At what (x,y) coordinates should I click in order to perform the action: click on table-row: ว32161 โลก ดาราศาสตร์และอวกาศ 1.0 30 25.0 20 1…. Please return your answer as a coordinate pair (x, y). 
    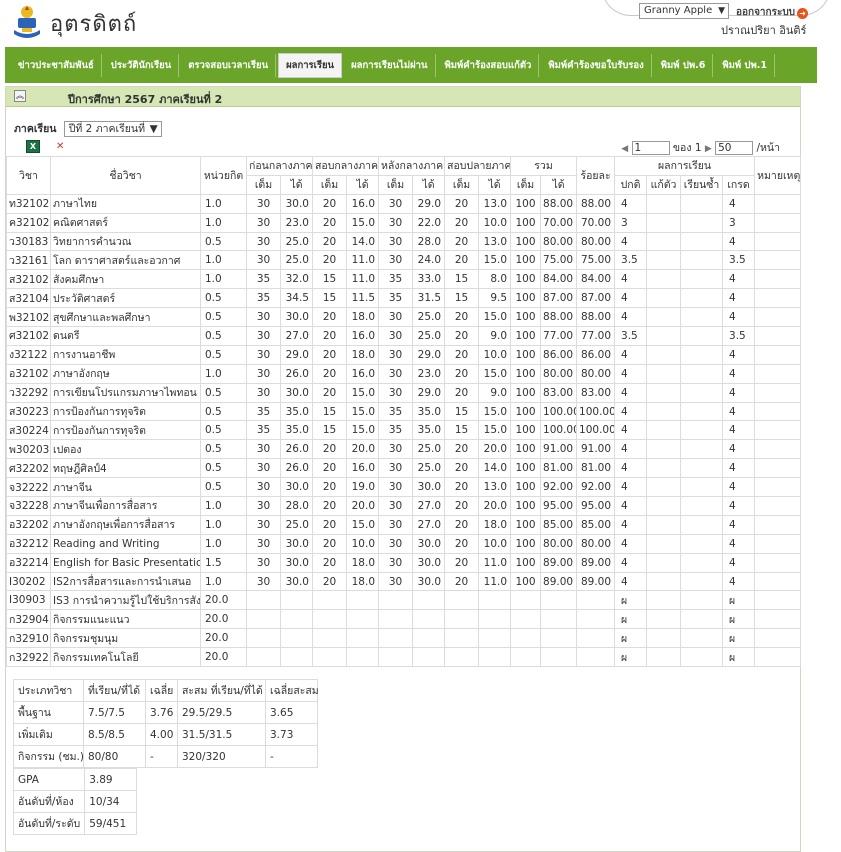
    Looking at the image, I should click on (404, 260).